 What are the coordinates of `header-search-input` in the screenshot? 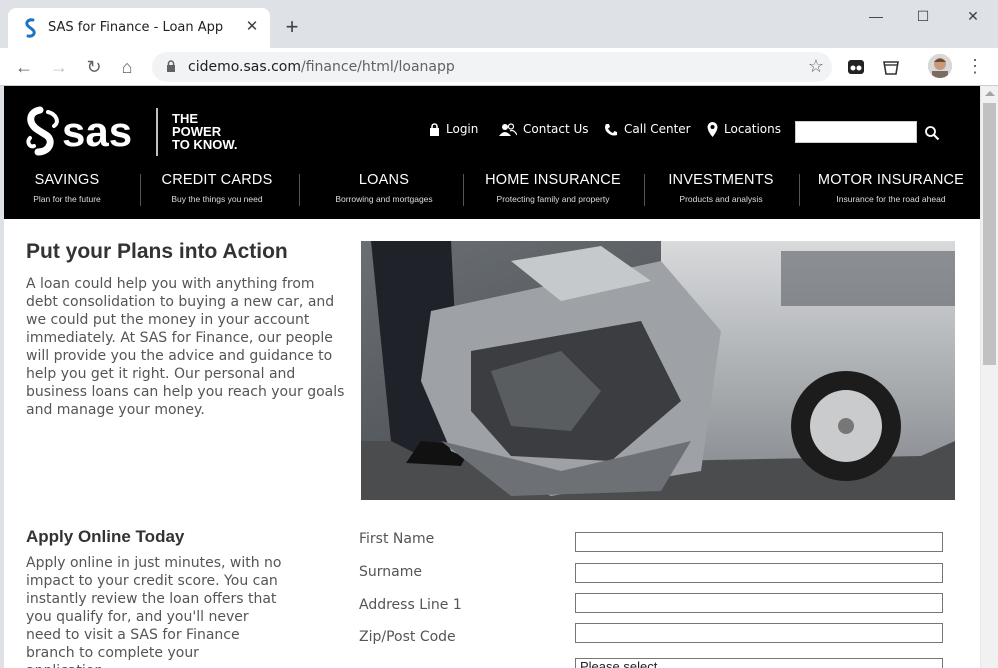 It's located at (856, 132).